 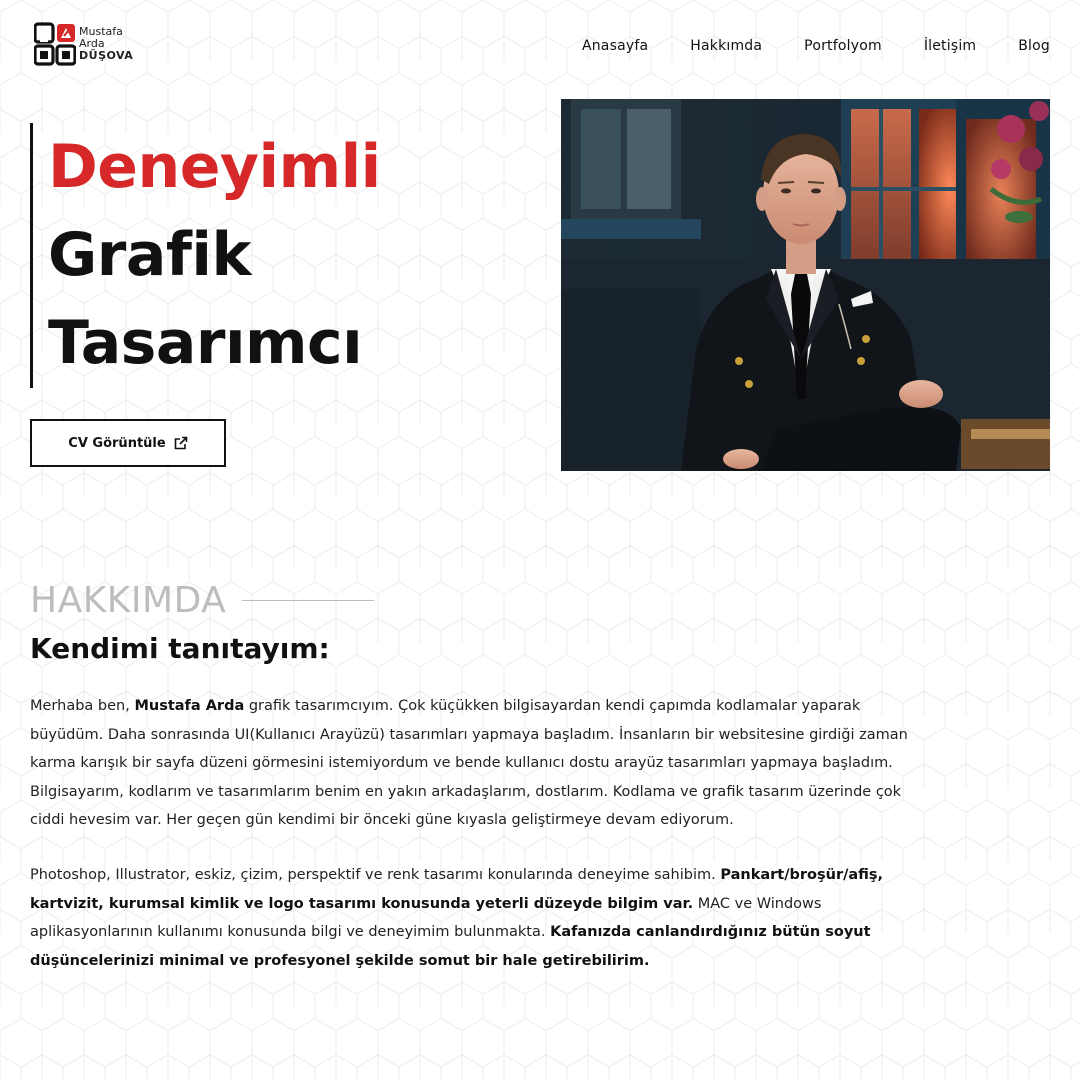 What do you see at coordinates (106, 44) in the screenshot?
I see `logo-text: Mustafa Arda DÜŞOVA` at bounding box center [106, 44].